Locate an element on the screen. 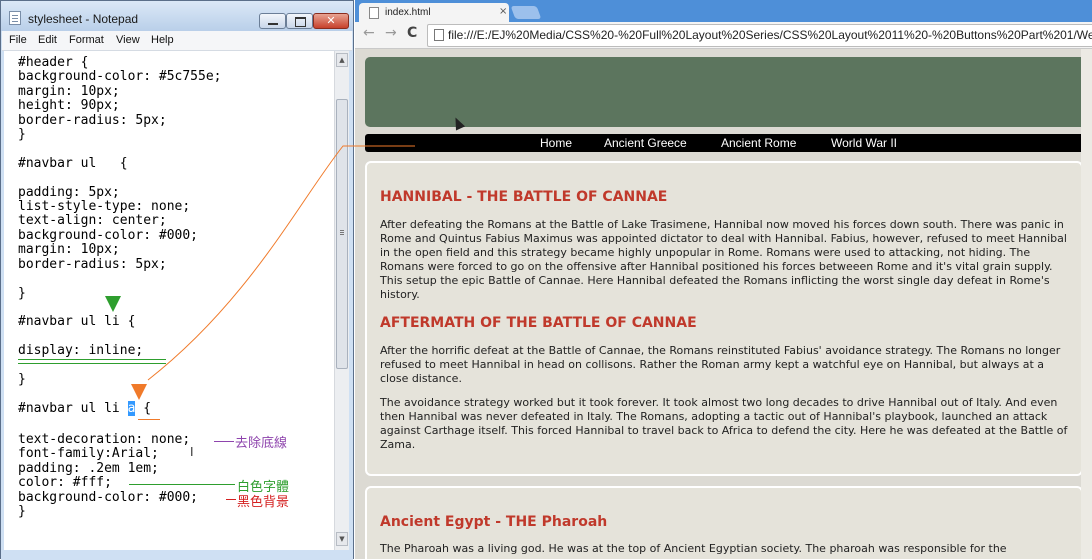 The width and height of the screenshot is (1092, 560). nav-link-ancient-rome: Ancient Rome is located at coordinates (758, 143).